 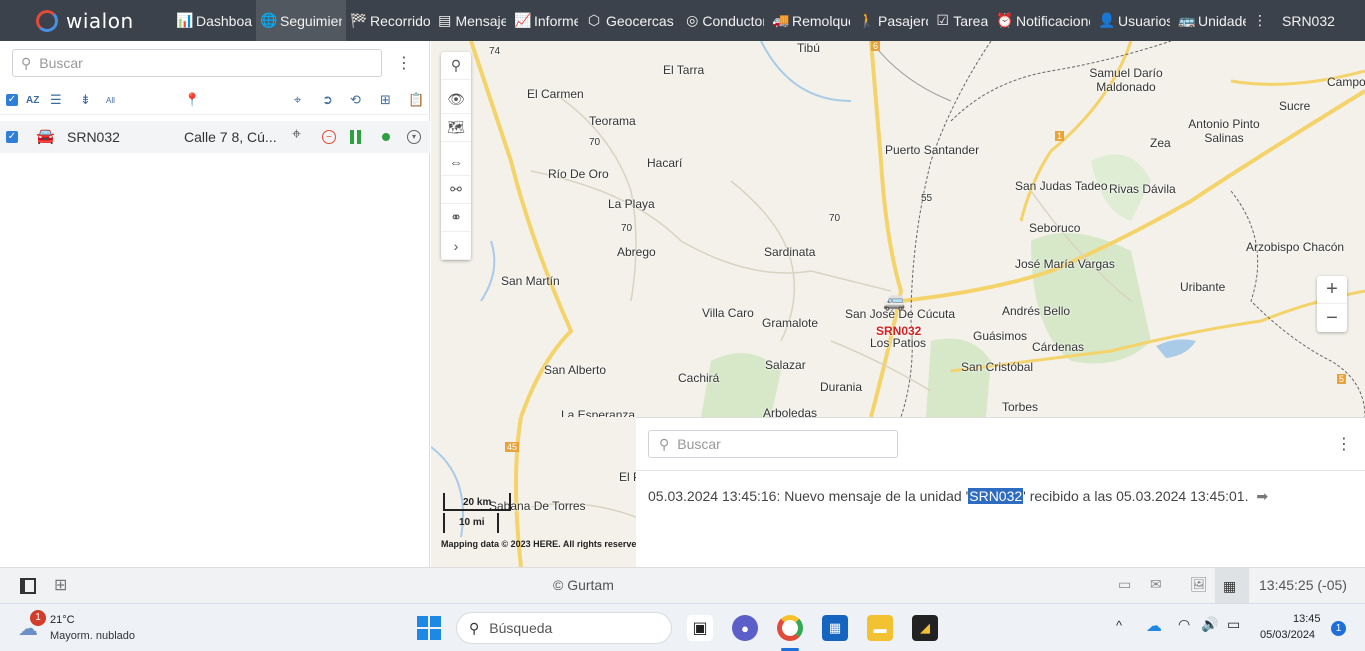 What do you see at coordinates (665, 163) in the screenshot?
I see `map-label: Hacarí` at bounding box center [665, 163].